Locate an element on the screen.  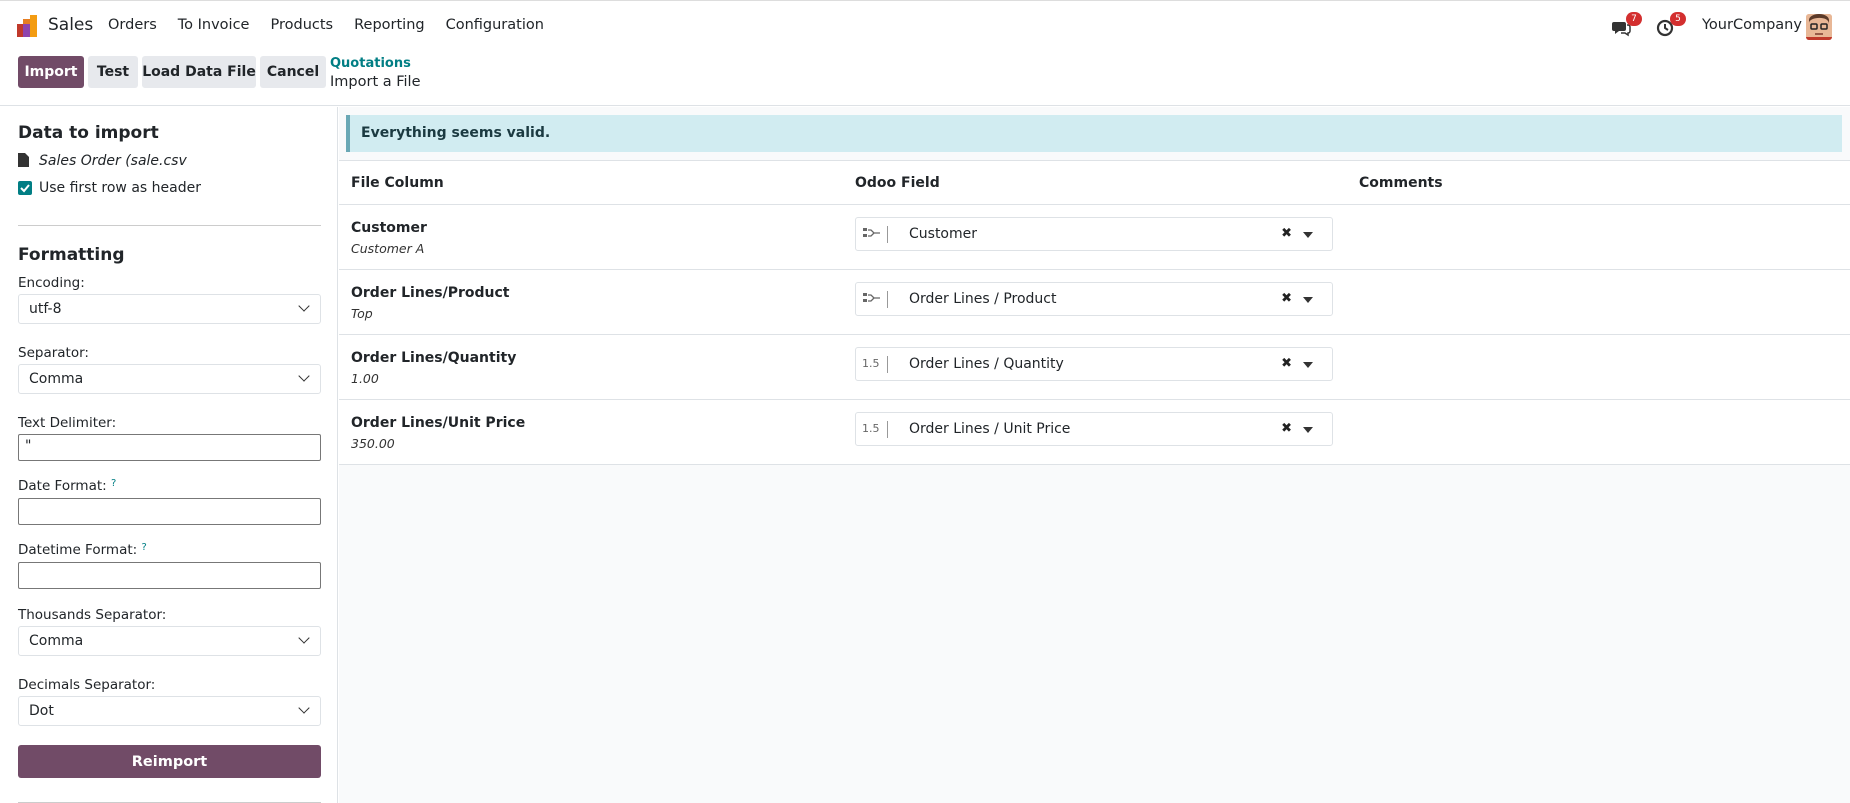
validation-alert: Everything seems valid. is located at coordinates (1094, 133).